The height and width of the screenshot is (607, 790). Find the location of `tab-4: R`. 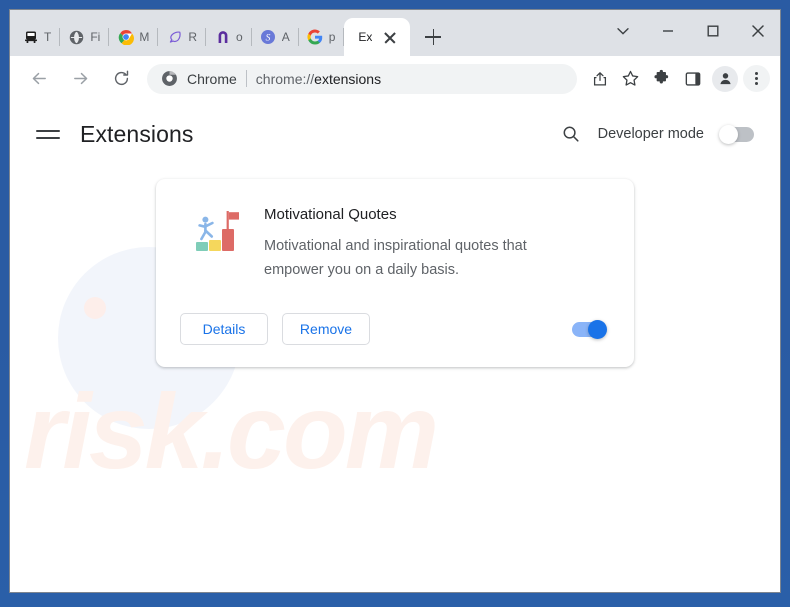

tab-4: R is located at coordinates (182, 37).